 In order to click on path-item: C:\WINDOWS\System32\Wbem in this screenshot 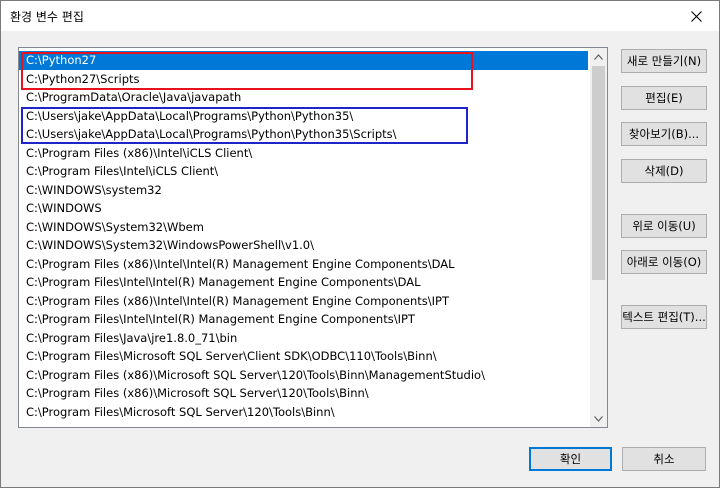, I will do `click(303, 227)`.